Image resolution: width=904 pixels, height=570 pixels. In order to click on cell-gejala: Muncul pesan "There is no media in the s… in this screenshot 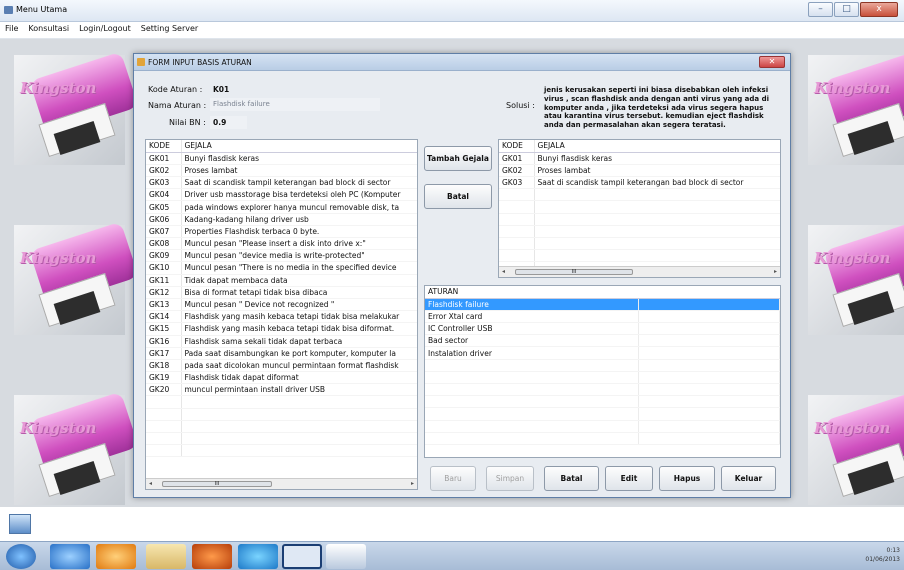, I will do `click(299, 268)`.